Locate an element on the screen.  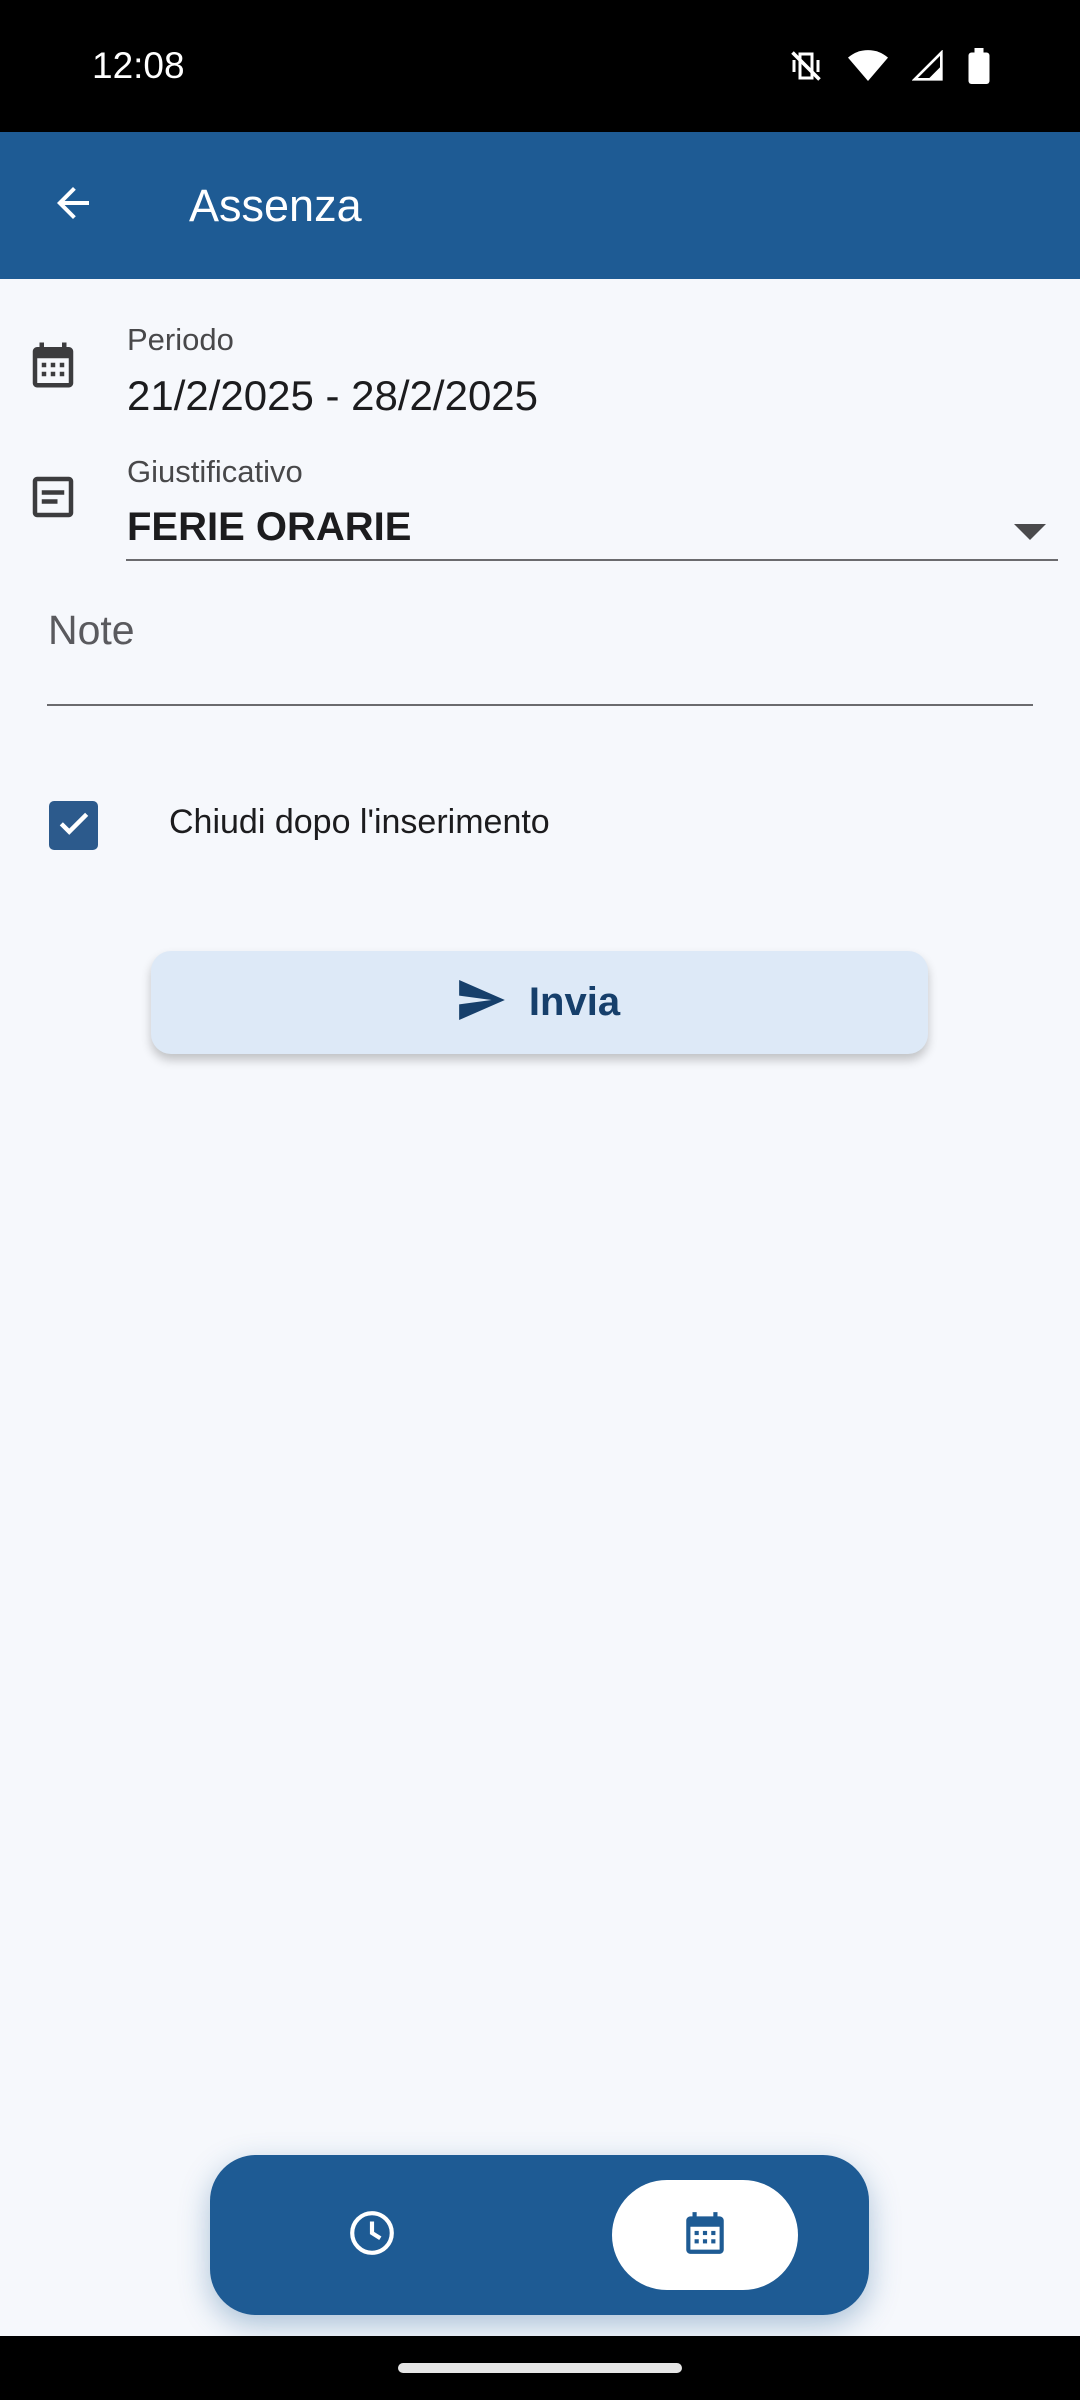
send-button: Invia is located at coordinates (539, 1002).